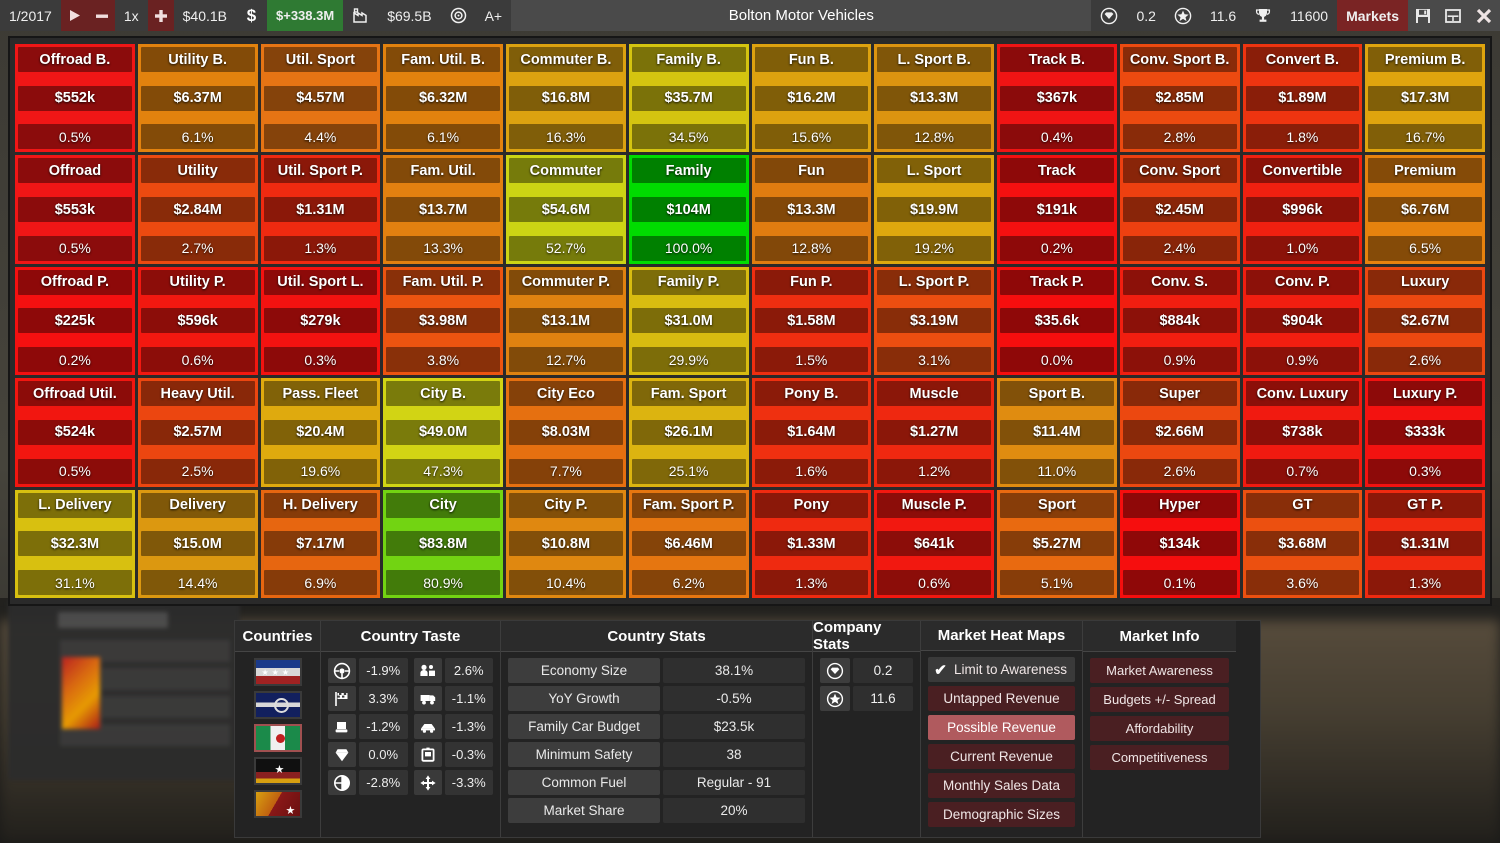 The image size is (1500, 843). I want to click on market-cell: Heavy Util. $2.57M 2.5%, so click(197, 432).